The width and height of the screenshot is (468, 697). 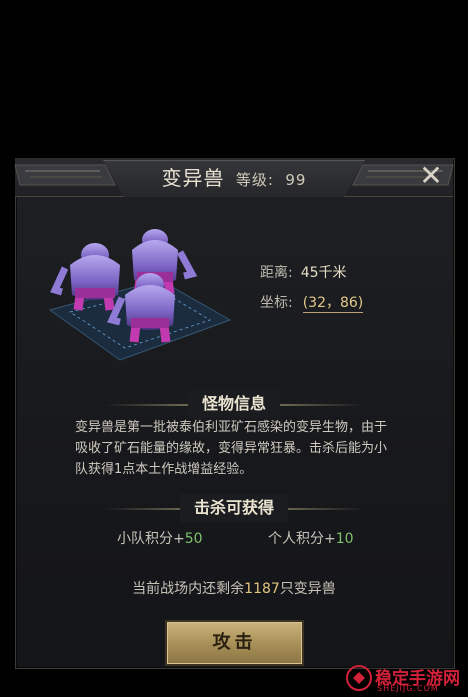 What do you see at coordinates (333, 304) in the screenshot?
I see `coordinate-link: (32，86)` at bounding box center [333, 304].